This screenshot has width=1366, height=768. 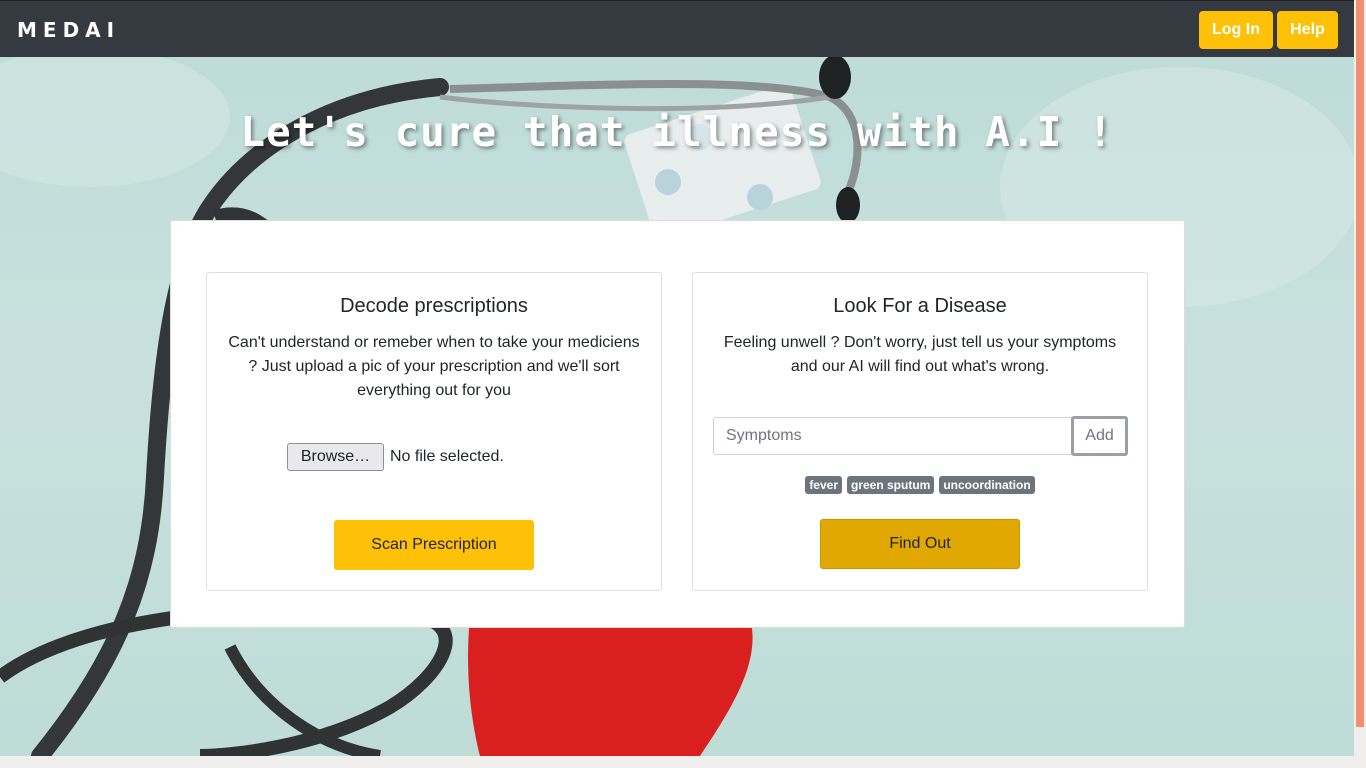 I want to click on login-button: Log In, so click(x=1236, y=30).